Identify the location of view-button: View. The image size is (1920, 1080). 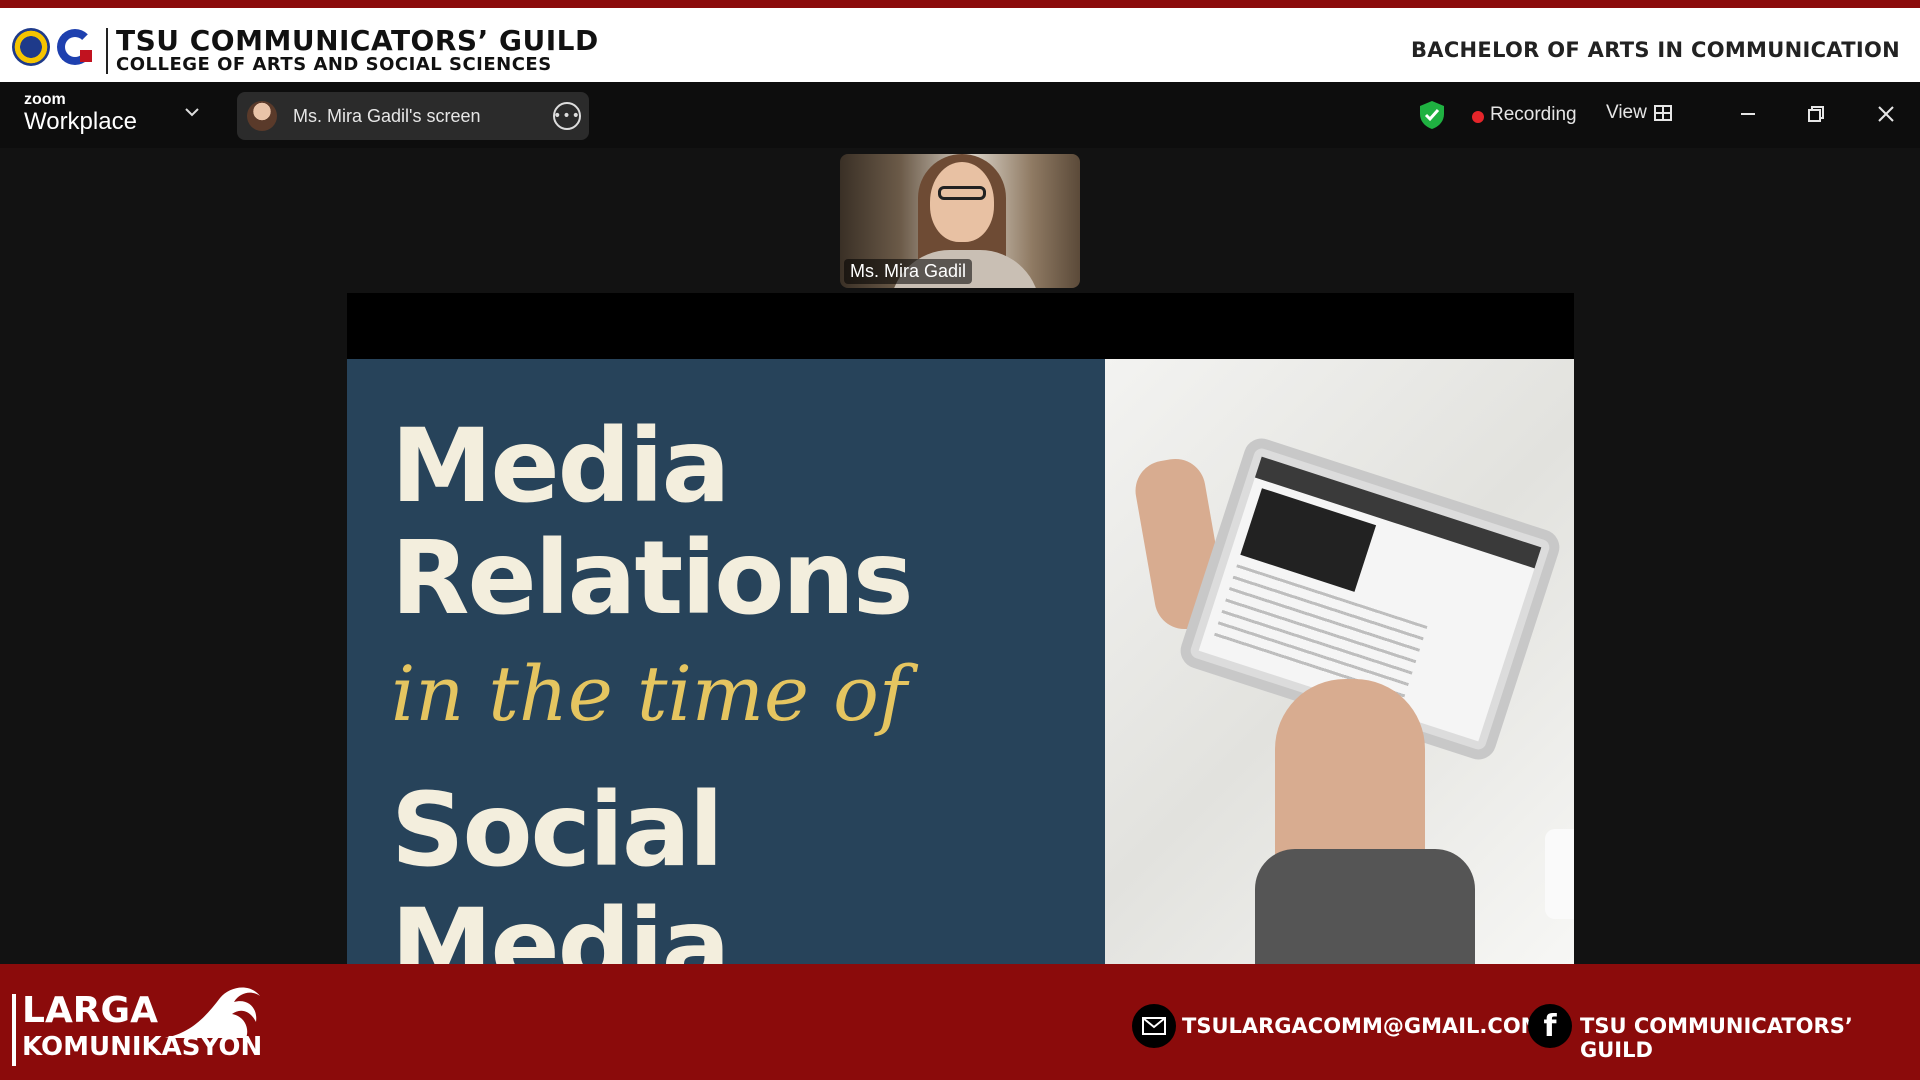
(1626, 113).